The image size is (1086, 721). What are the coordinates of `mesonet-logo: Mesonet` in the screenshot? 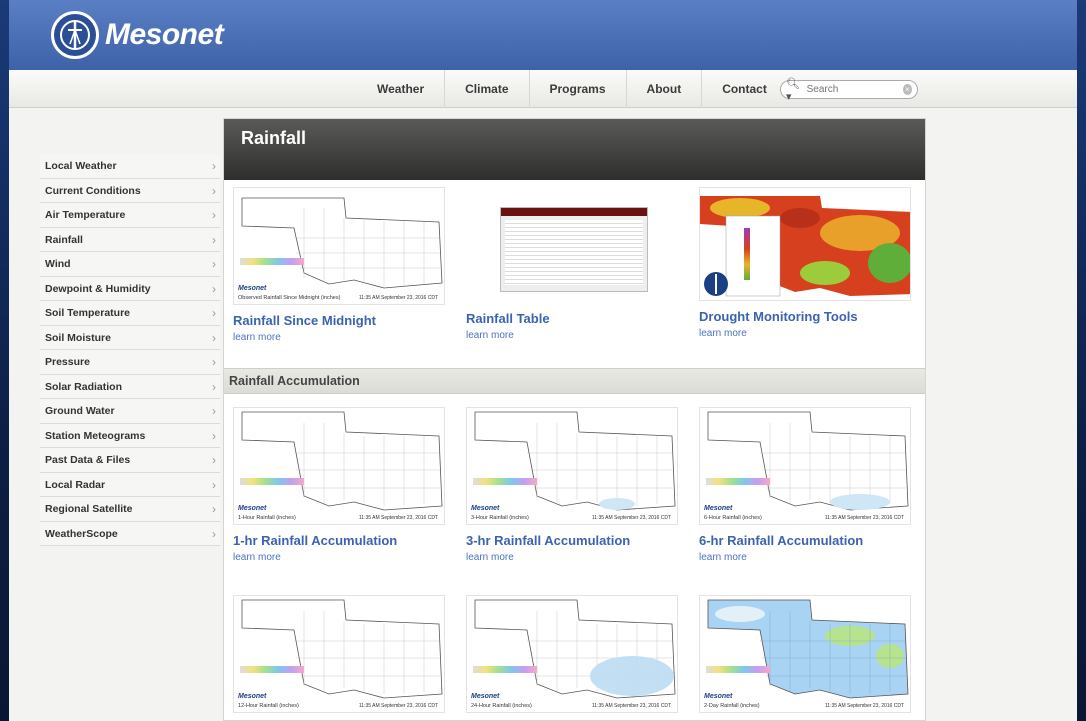 It's located at (137, 35).